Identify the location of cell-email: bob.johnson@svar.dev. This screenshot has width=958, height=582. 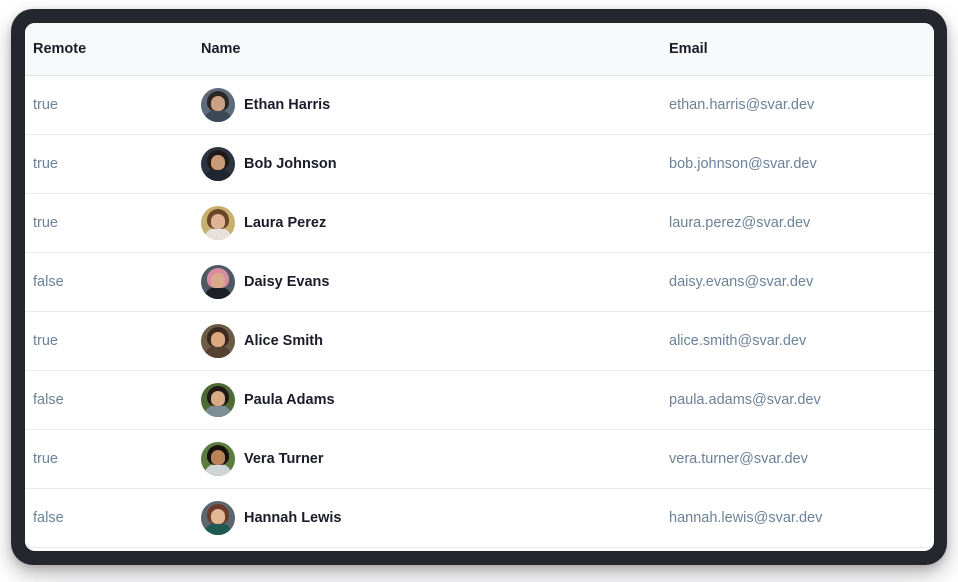
(743, 164).